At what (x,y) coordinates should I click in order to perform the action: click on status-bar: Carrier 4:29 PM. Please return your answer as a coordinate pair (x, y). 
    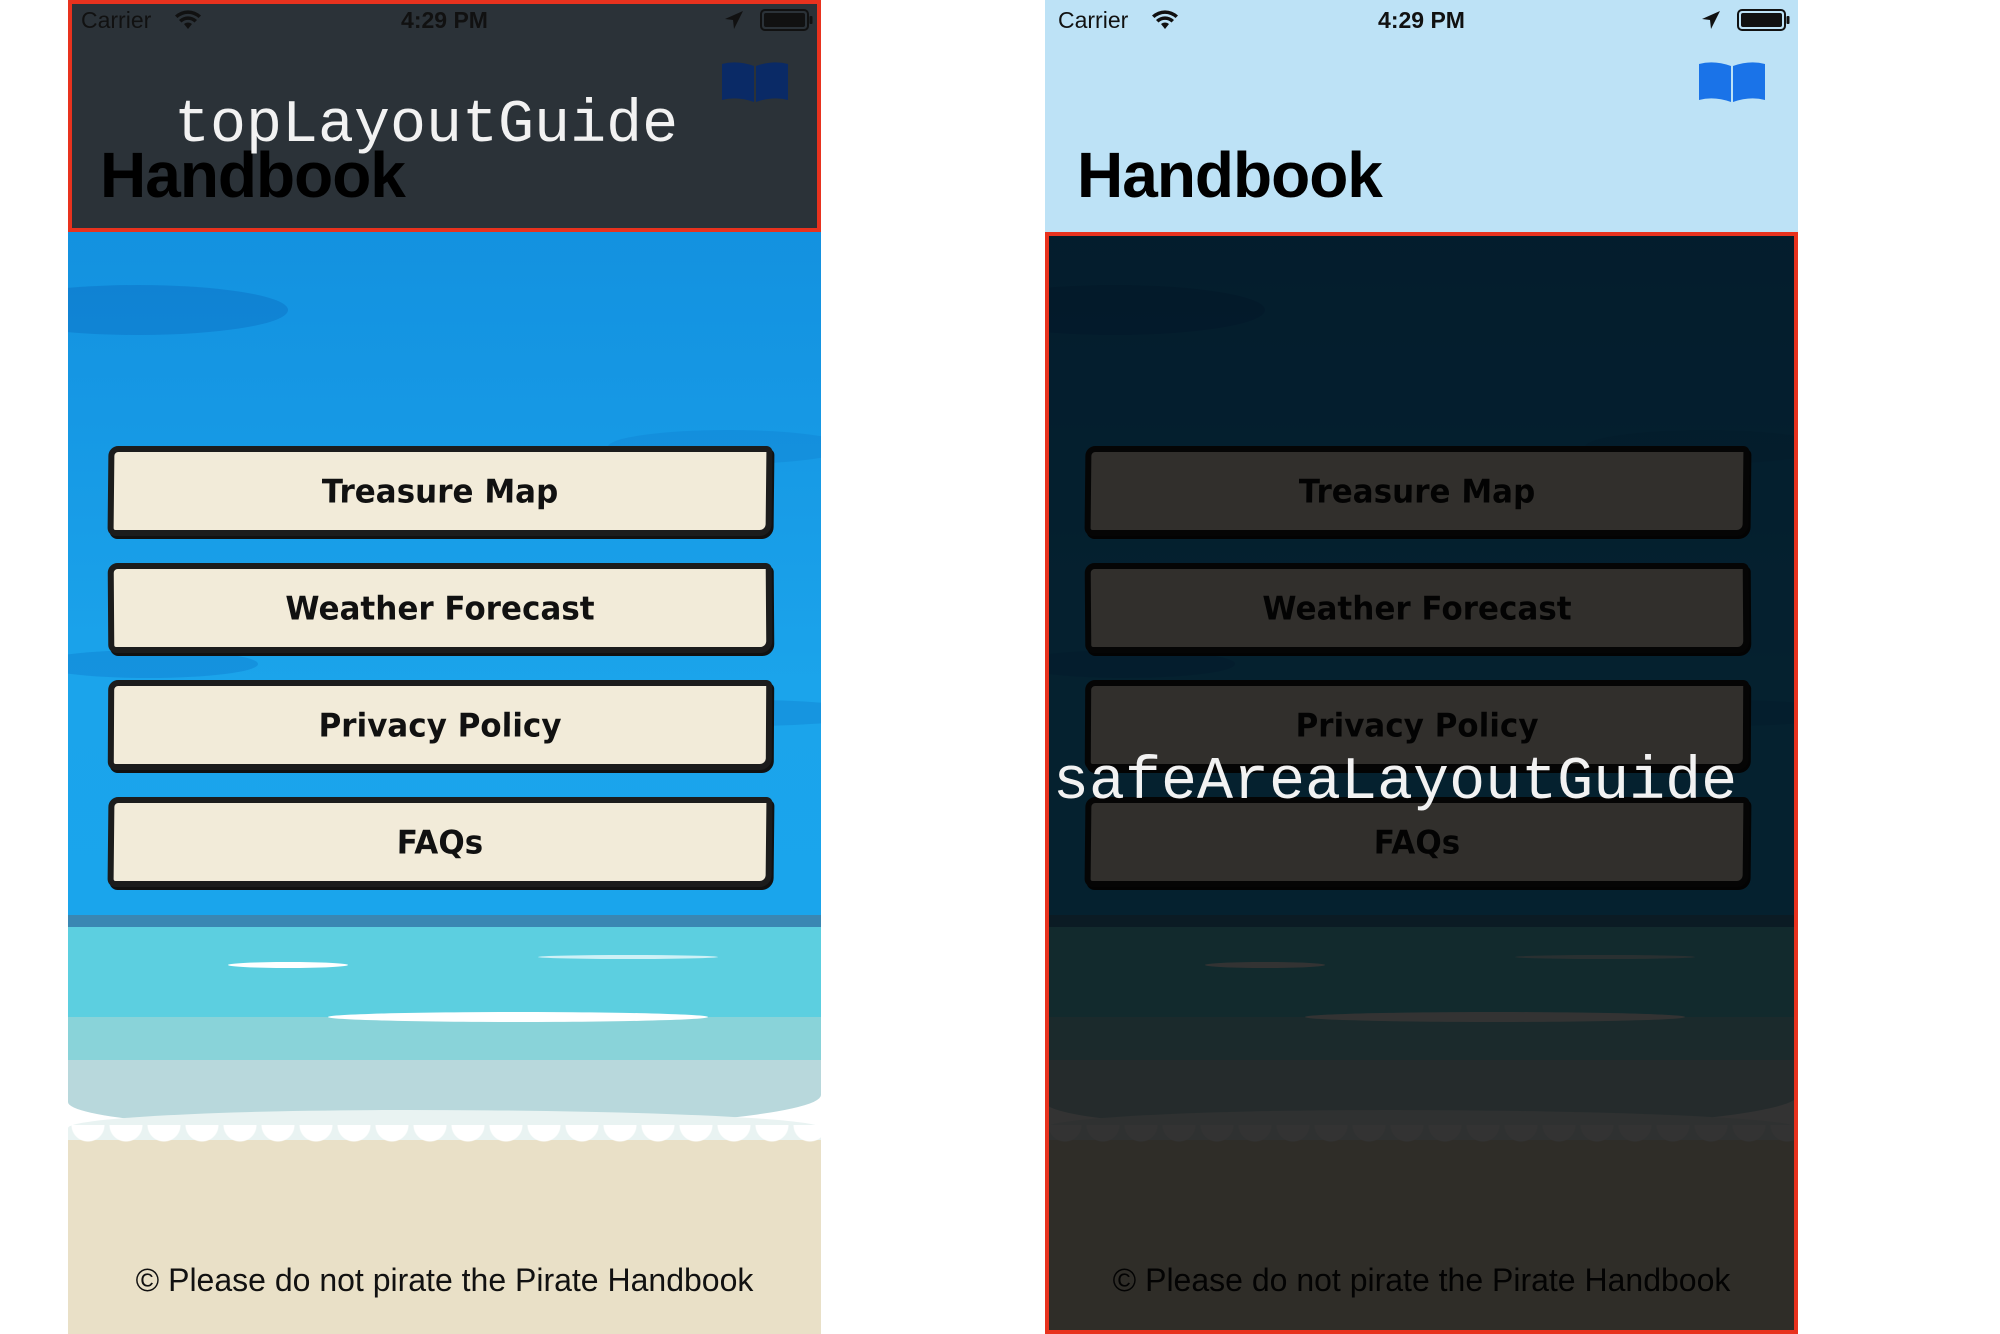
    Looking at the image, I should click on (1421, 20).